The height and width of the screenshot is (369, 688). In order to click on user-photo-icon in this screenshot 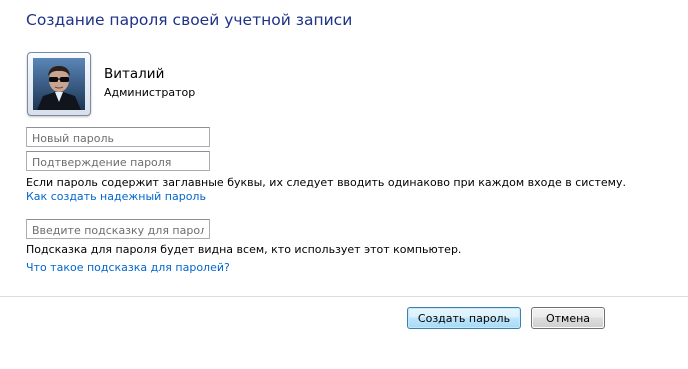, I will do `click(59, 84)`.